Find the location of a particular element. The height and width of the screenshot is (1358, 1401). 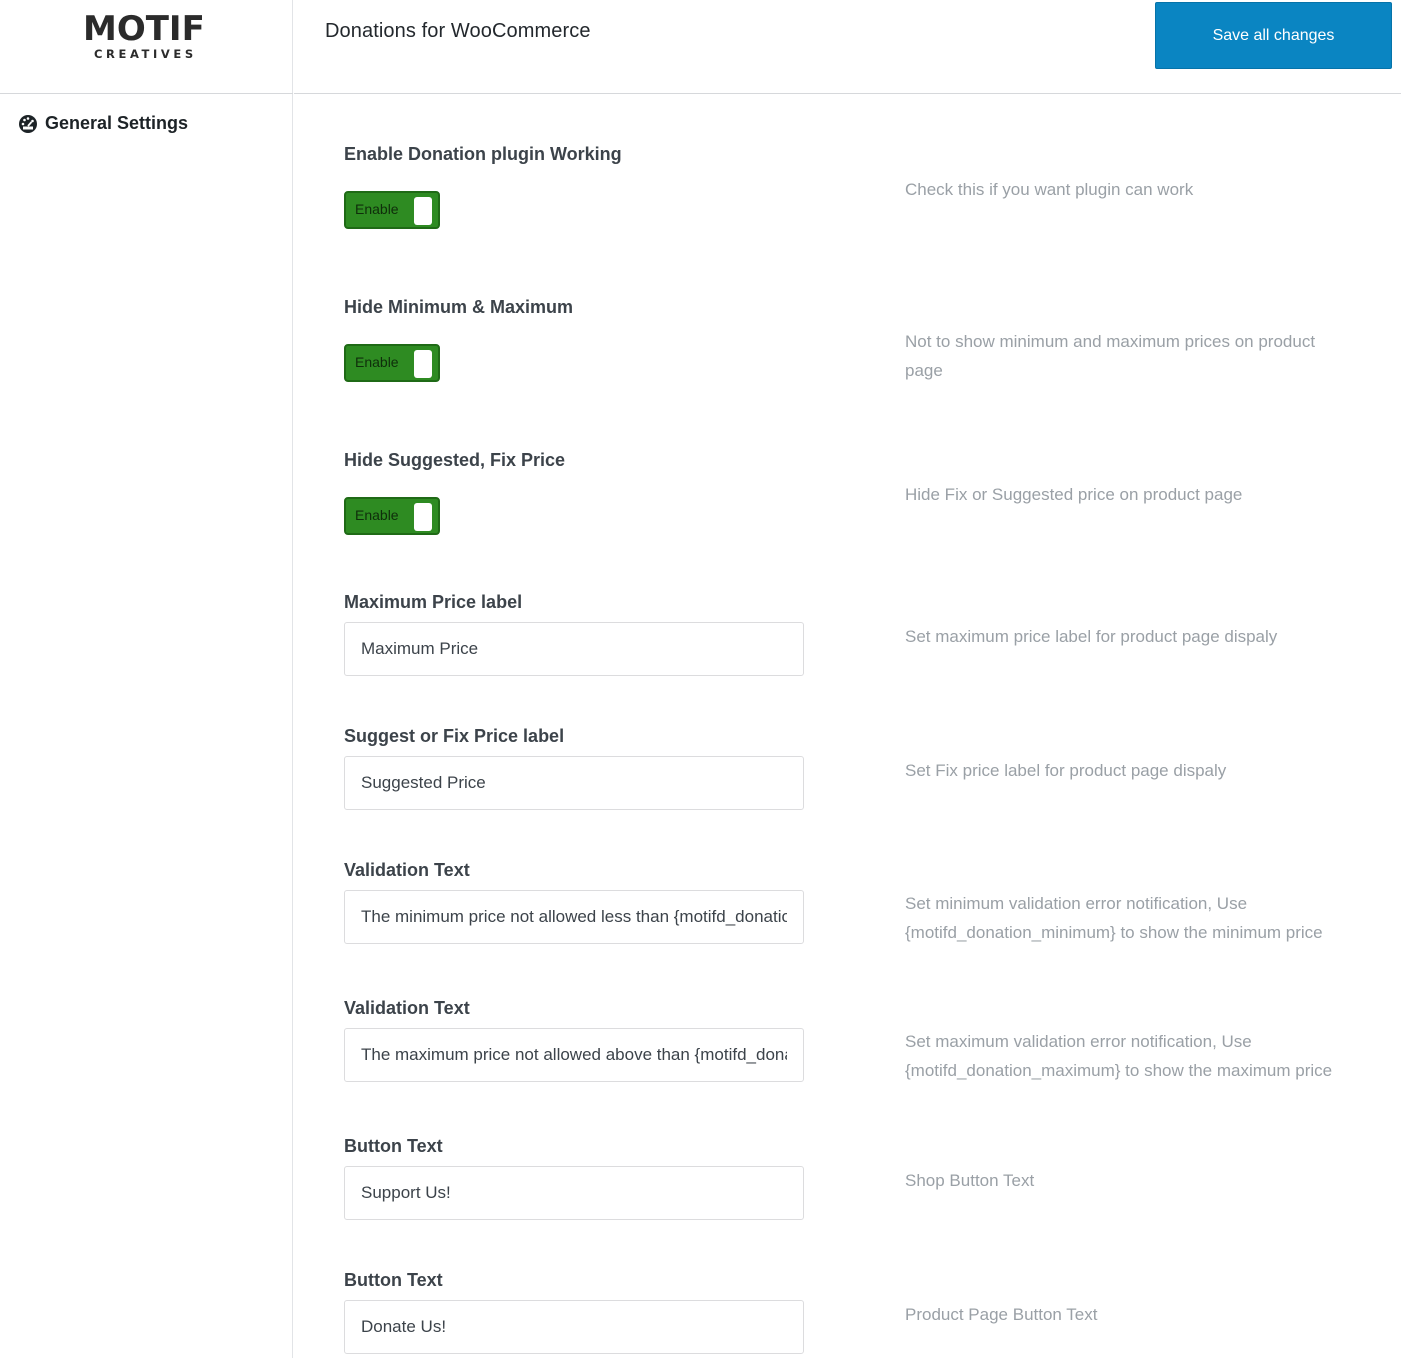

setting-label-maximum-price: Maximum Price label is located at coordinates (433, 602).